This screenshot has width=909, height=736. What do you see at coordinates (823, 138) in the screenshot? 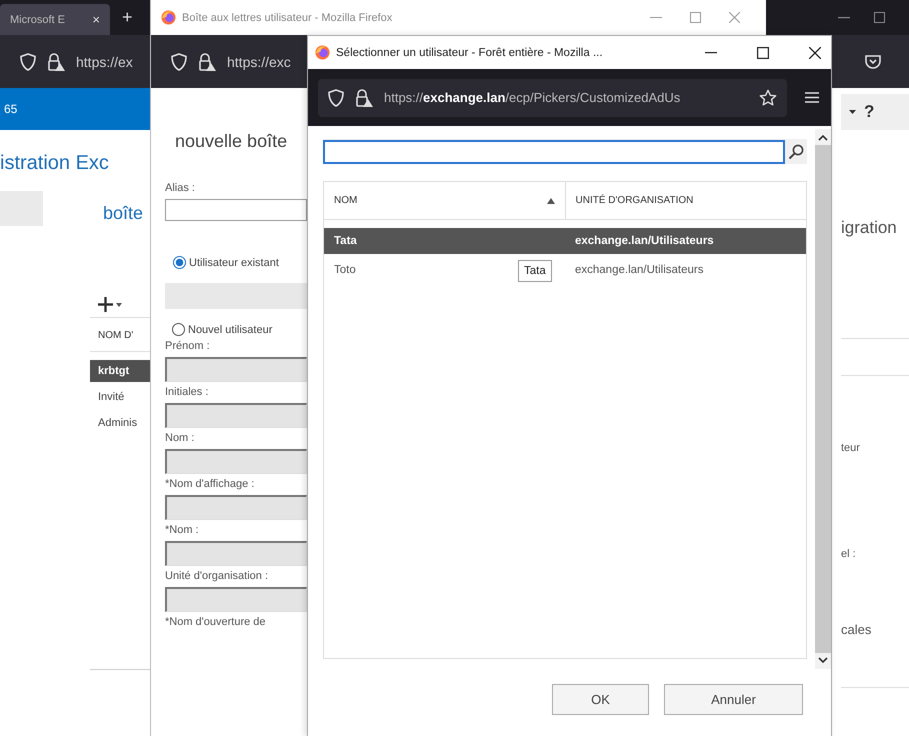
I see `chevron-up-icon` at bounding box center [823, 138].